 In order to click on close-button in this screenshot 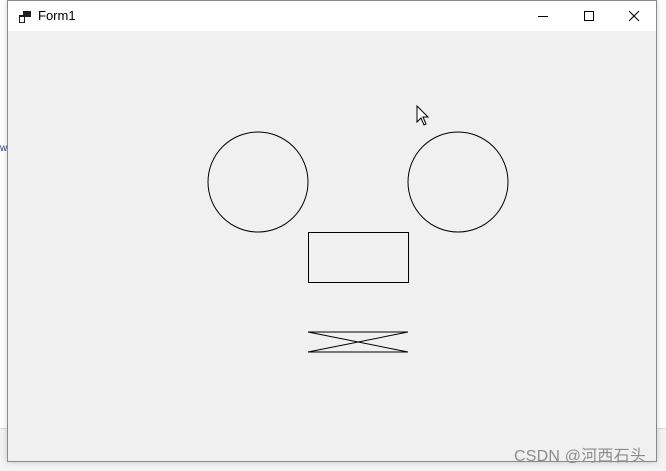, I will do `click(634, 16)`.